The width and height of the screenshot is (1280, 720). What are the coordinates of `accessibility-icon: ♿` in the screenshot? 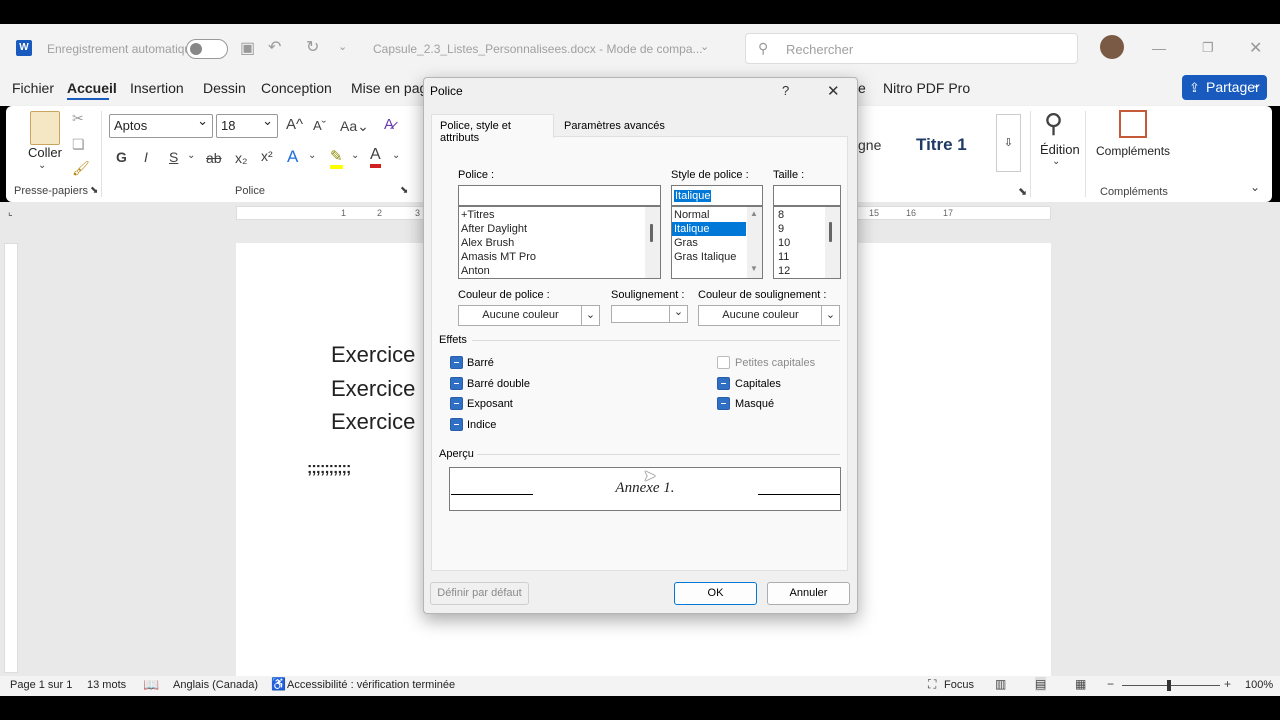 It's located at (278, 684).